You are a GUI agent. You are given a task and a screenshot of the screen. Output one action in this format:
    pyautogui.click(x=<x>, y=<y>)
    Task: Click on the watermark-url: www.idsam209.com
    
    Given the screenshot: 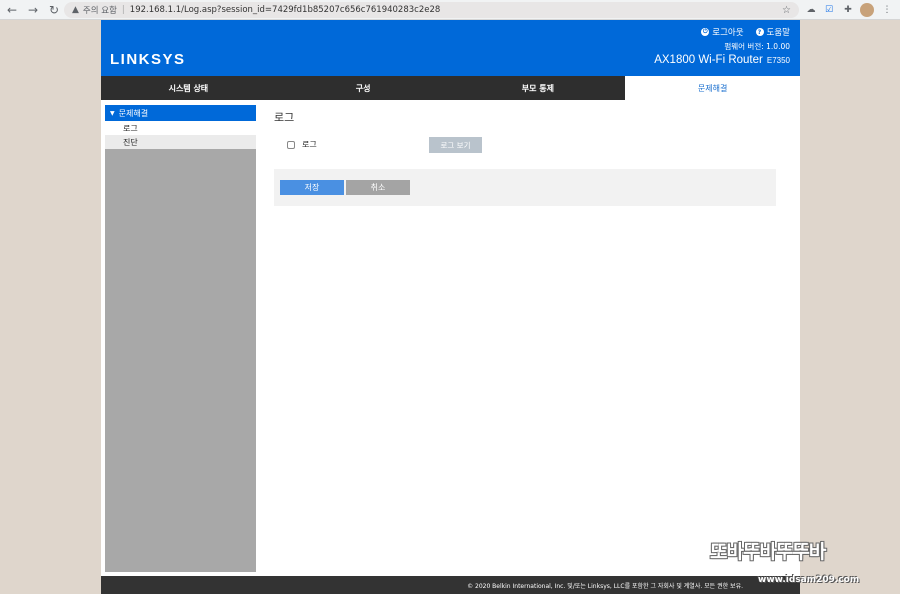 What is the action you would take?
    pyautogui.click(x=809, y=580)
    